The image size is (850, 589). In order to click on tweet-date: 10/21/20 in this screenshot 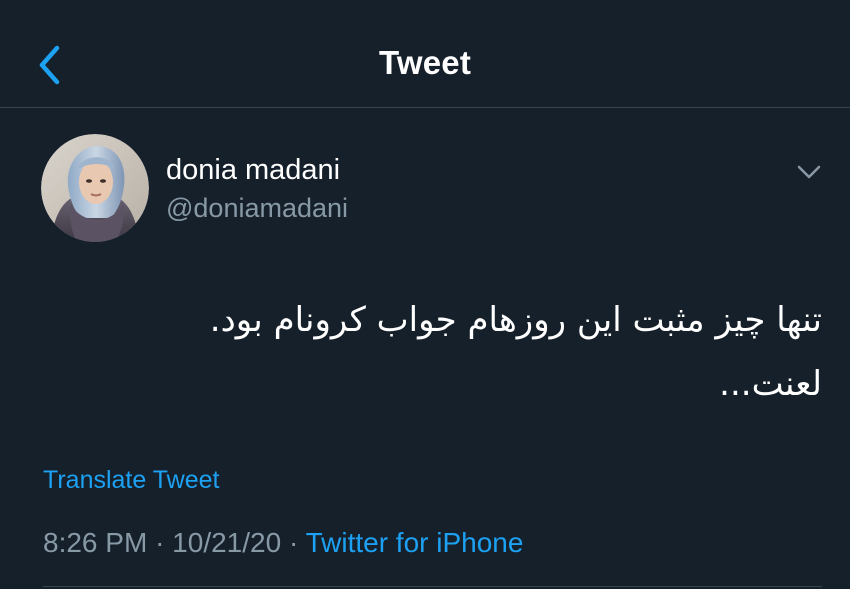, I will do `click(227, 542)`.